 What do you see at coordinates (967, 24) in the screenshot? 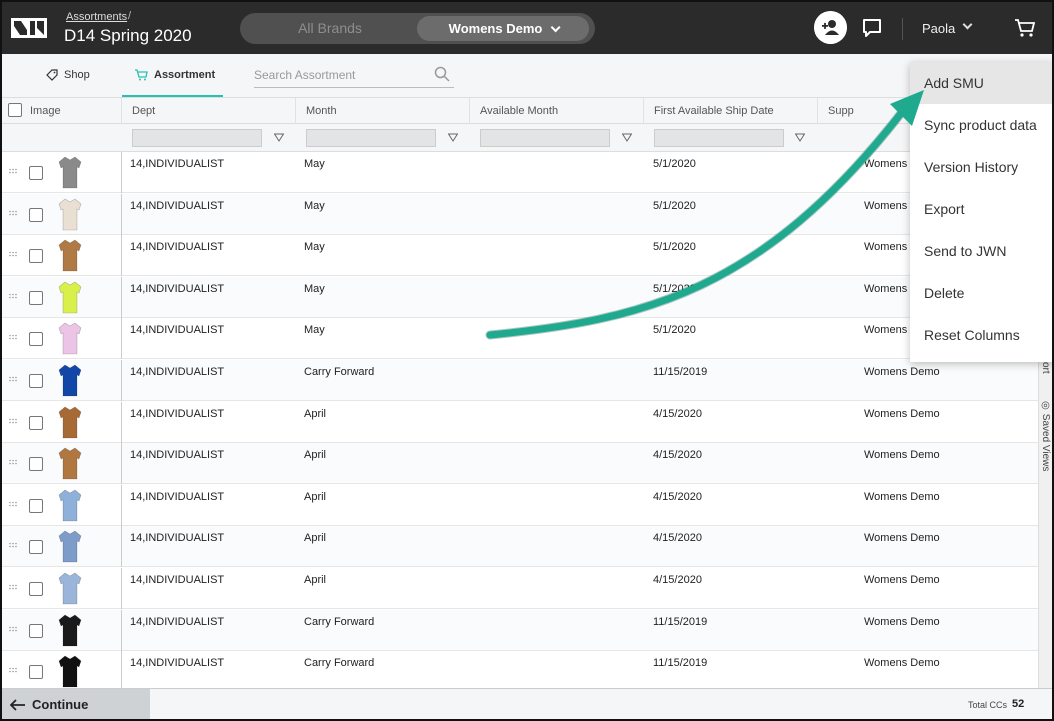
I see `chevron-down-icon` at bounding box center [967, 24].